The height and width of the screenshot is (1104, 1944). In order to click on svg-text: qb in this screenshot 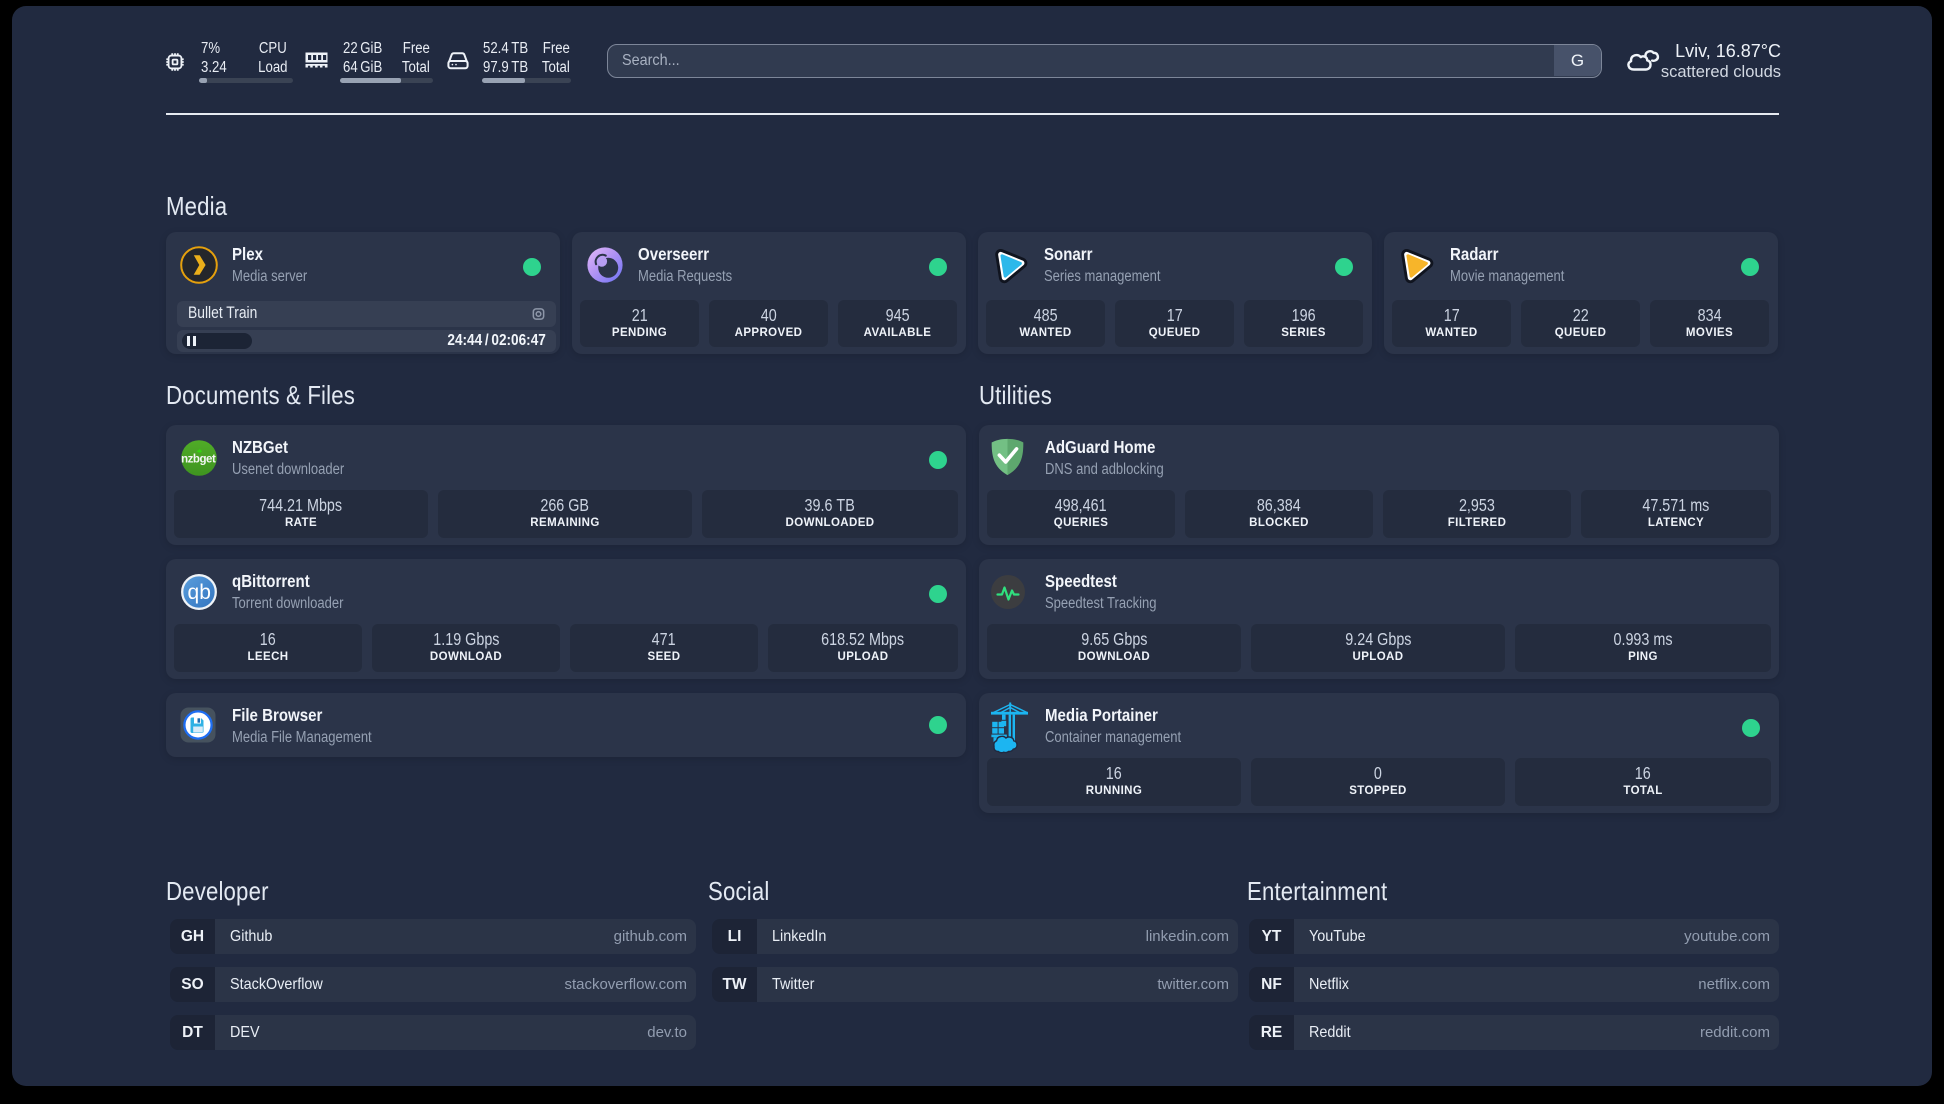, I will do `click(199, 592)`.